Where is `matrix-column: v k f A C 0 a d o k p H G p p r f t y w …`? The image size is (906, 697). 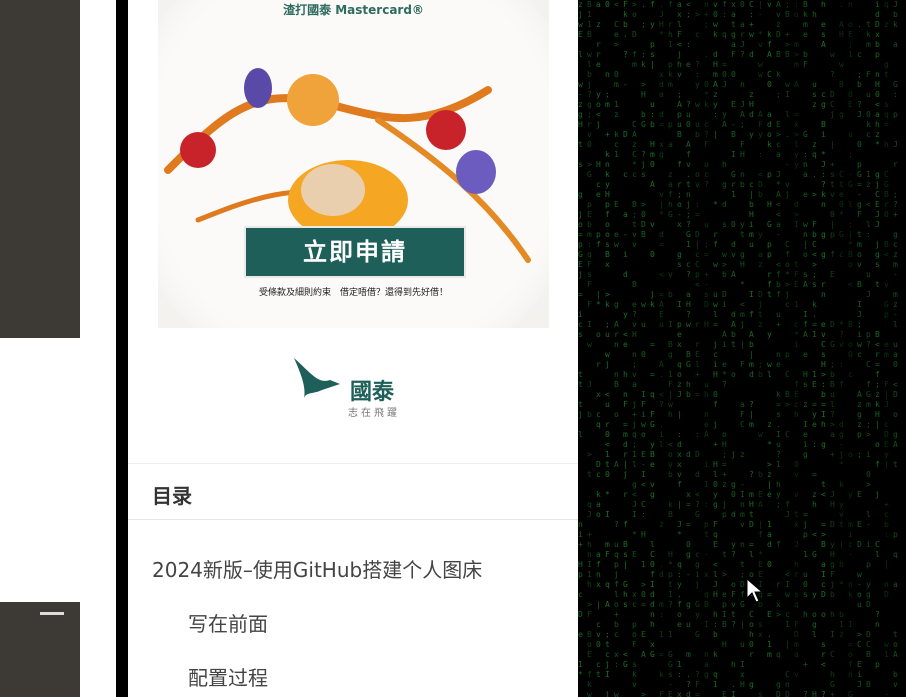 matrix-column: v k f A C 0 a d o k p H G p p r f t y w … is located at coordinates (769, 329).